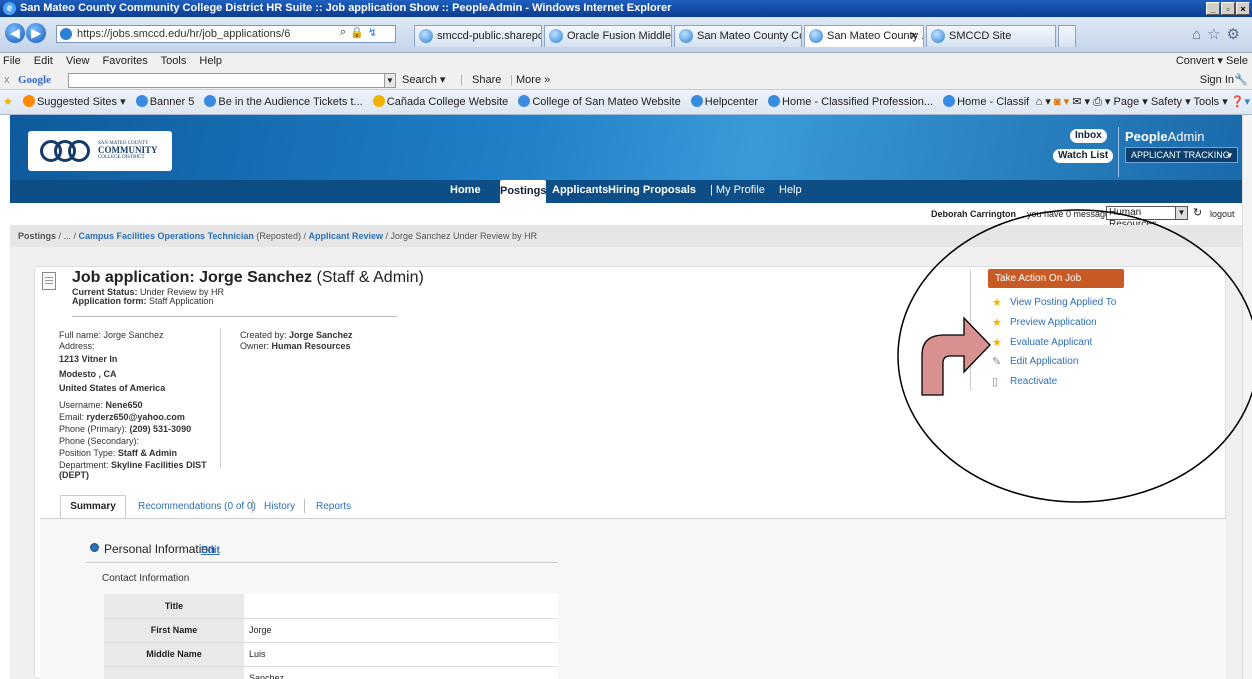  What do you see at coordinates (523, 191) in the screenshot?
I see `nav-postings: Postings` at bounding box center [523, 191].